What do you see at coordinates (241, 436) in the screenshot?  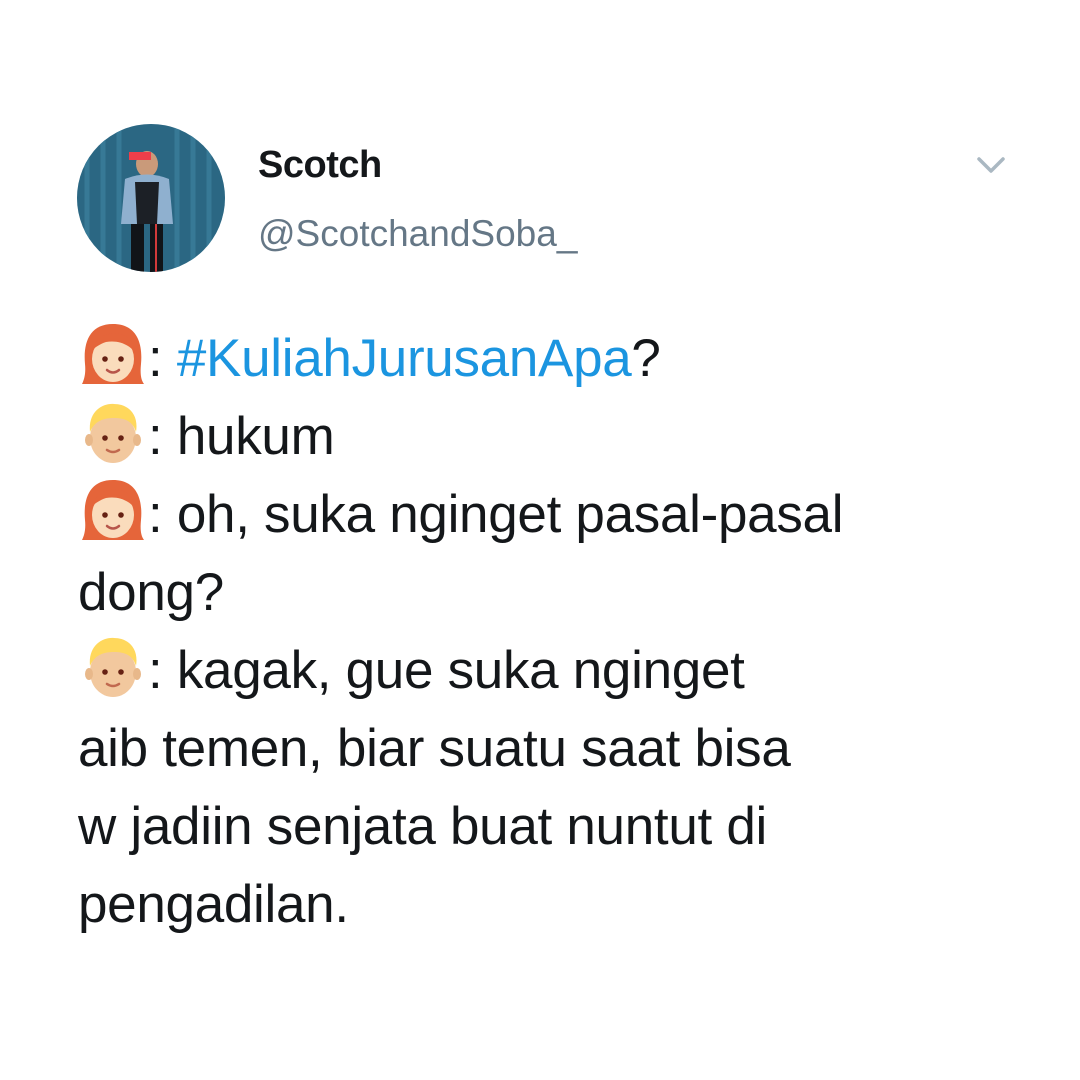 I see `reply-text: : hukum` at bounding box center [241, 436].